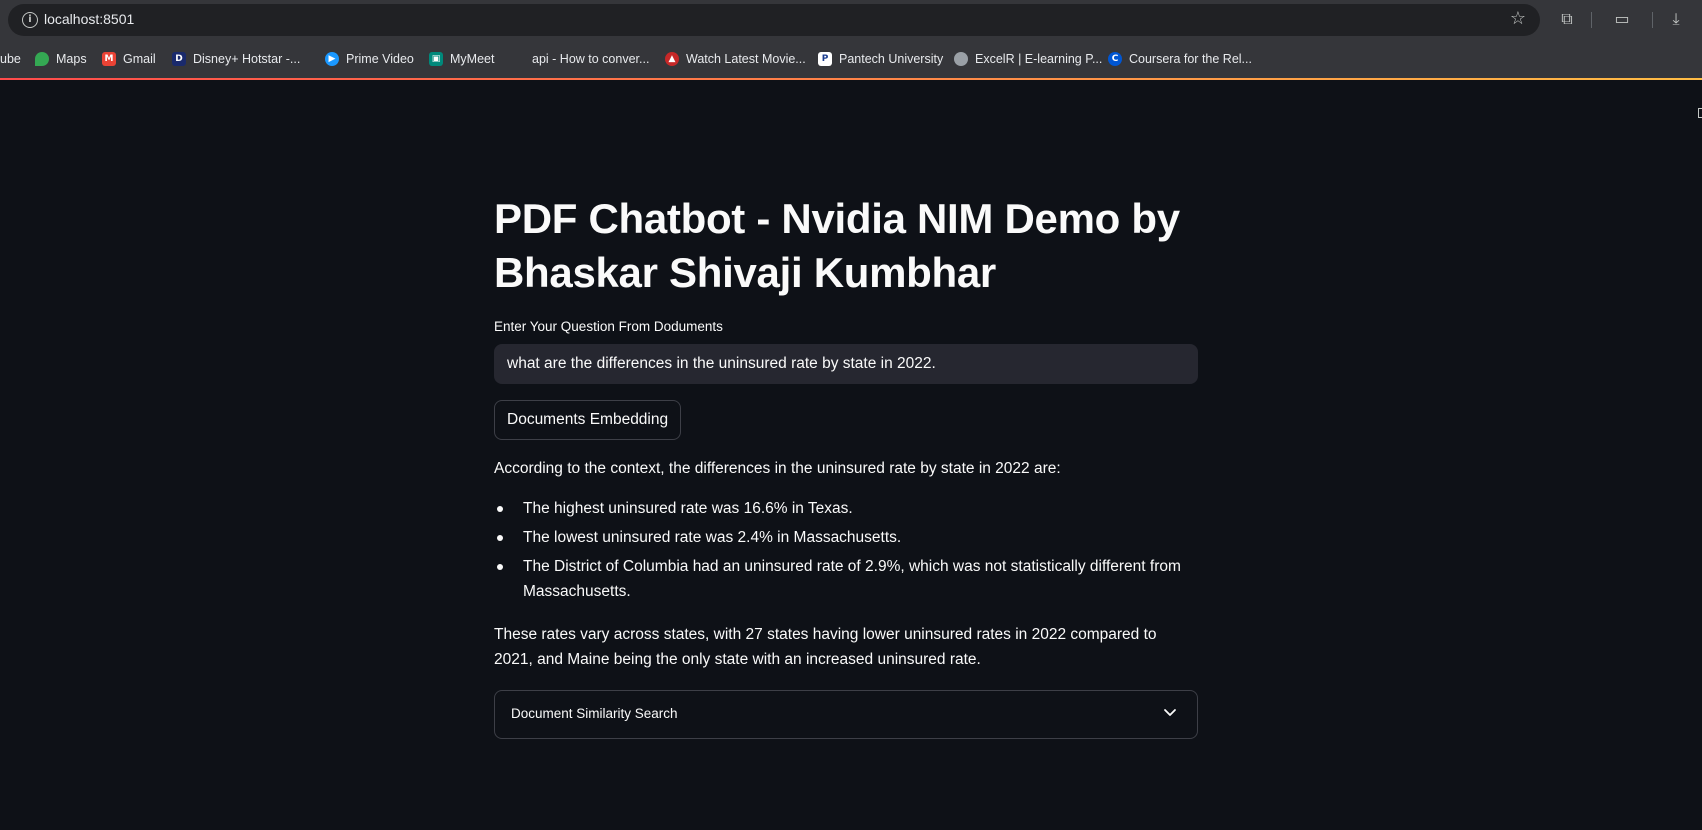  What do you see at coordinates (179, 59) in the screenshot?
I see `hotstar-icon: D` at bounding box center [179, 59].